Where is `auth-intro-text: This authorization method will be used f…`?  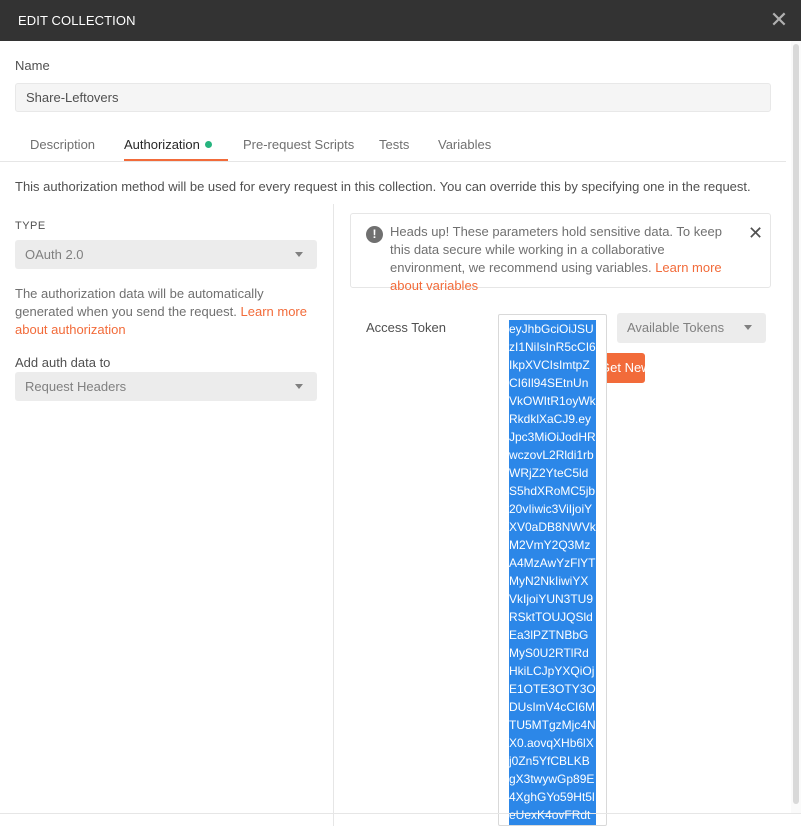
auth-intro-text: This authorization method will be used f… is located at coordinates (383, 186).